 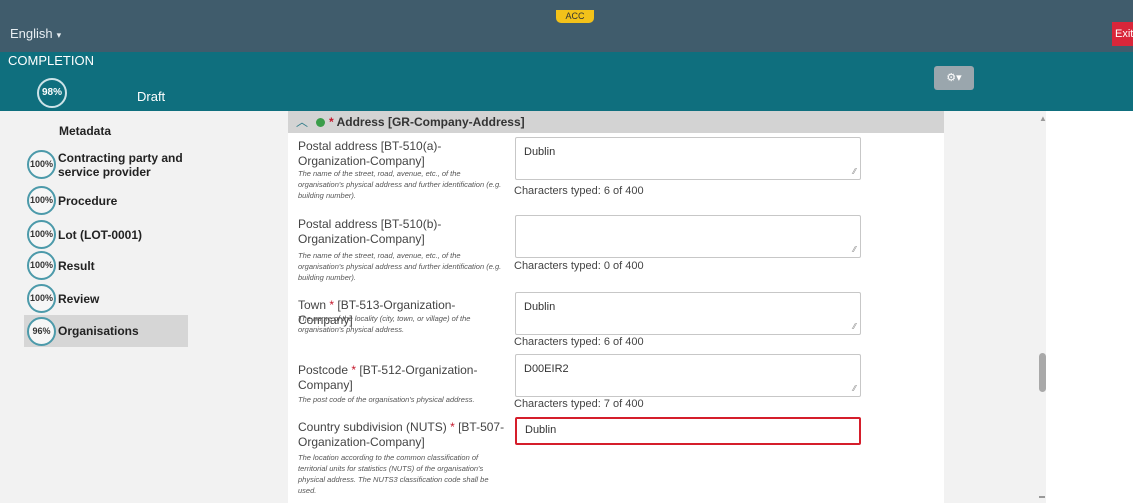 What do you see at coordinates (321, 122) in the screenshot?
I see `check-circle-icon` at bounding box center [321, 122].